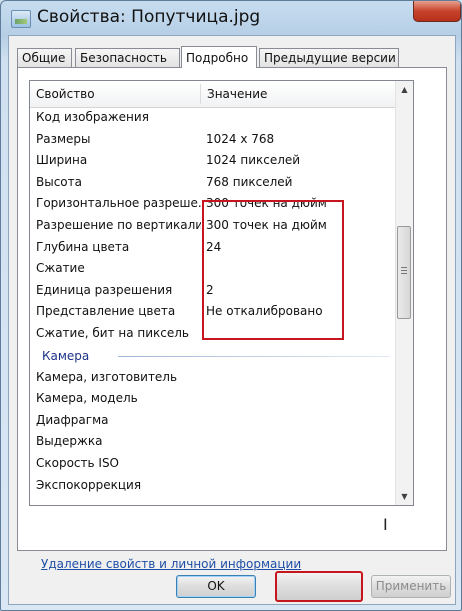 This screenshot has width=462, height=611. What do you see at coordinates (254, 356) in the screenshot?
I see `group-divider` at bounding box center [254, 356].